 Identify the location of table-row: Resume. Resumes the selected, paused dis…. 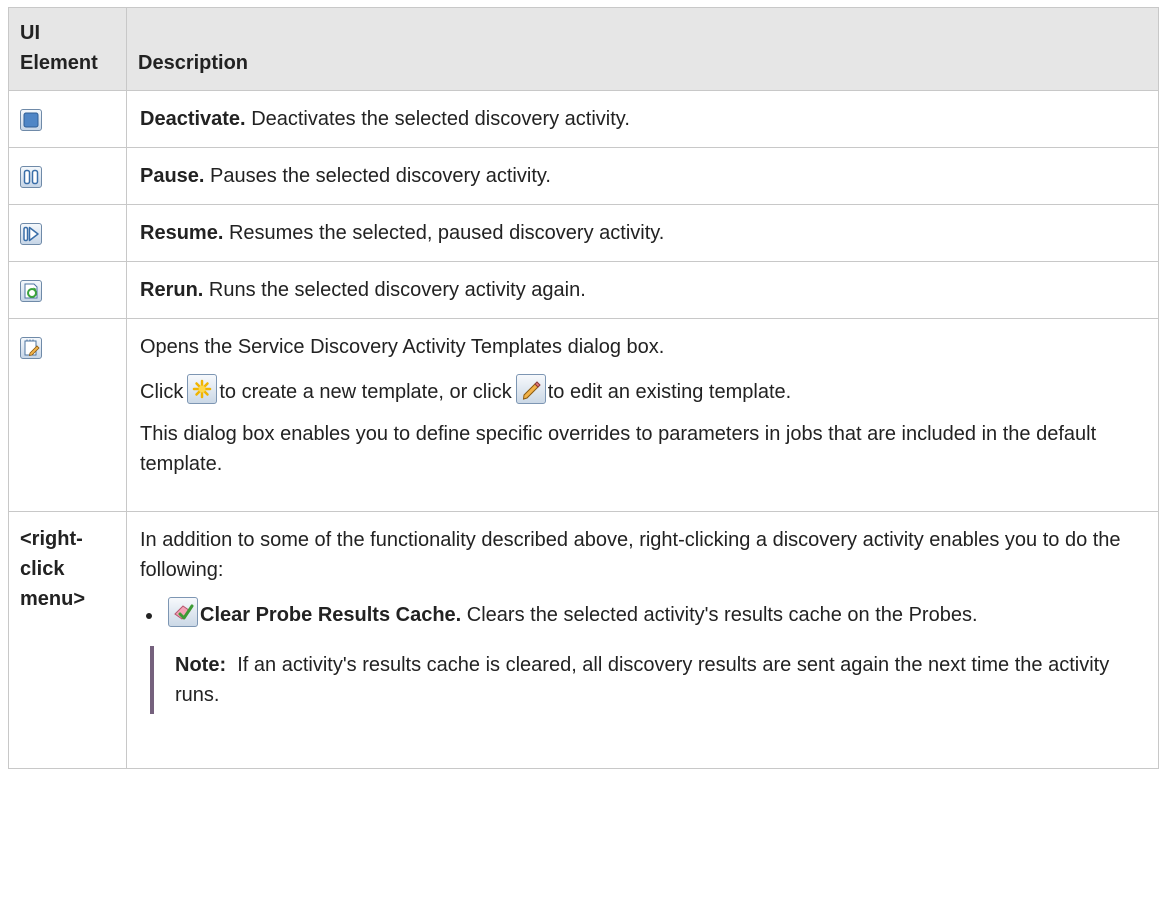
(583, 233).